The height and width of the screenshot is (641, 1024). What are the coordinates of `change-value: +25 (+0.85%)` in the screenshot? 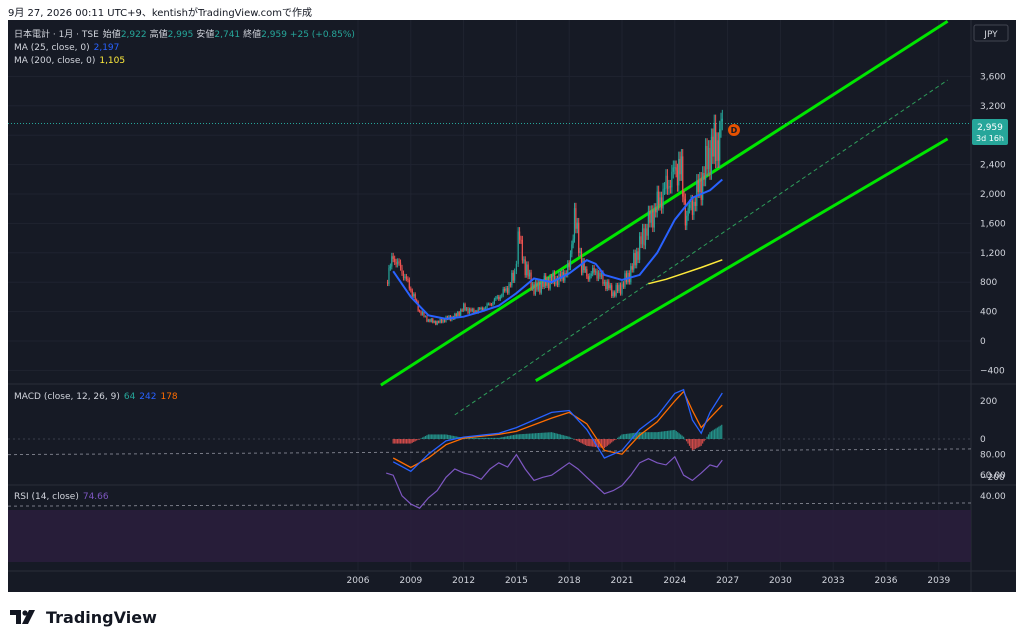 It's located at (322, 35).